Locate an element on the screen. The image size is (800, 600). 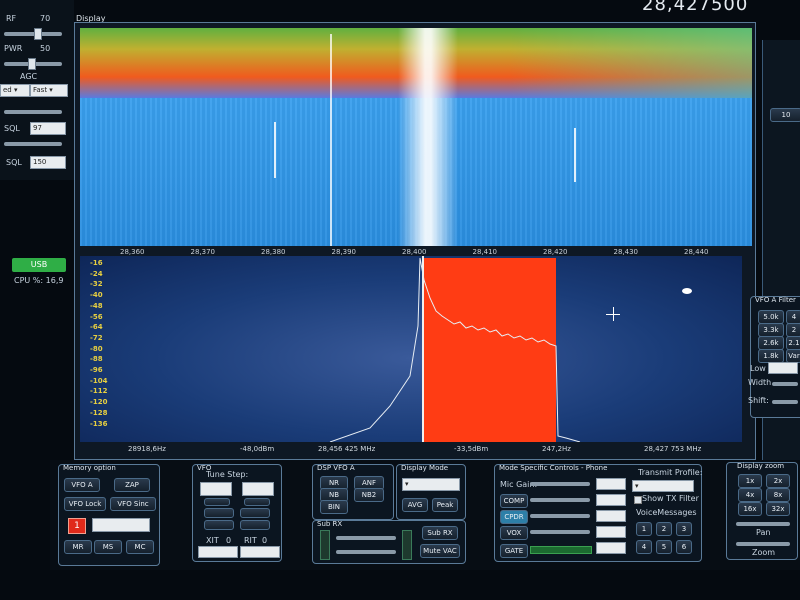
rf-slider-knob is located at coordinates (38, 34).